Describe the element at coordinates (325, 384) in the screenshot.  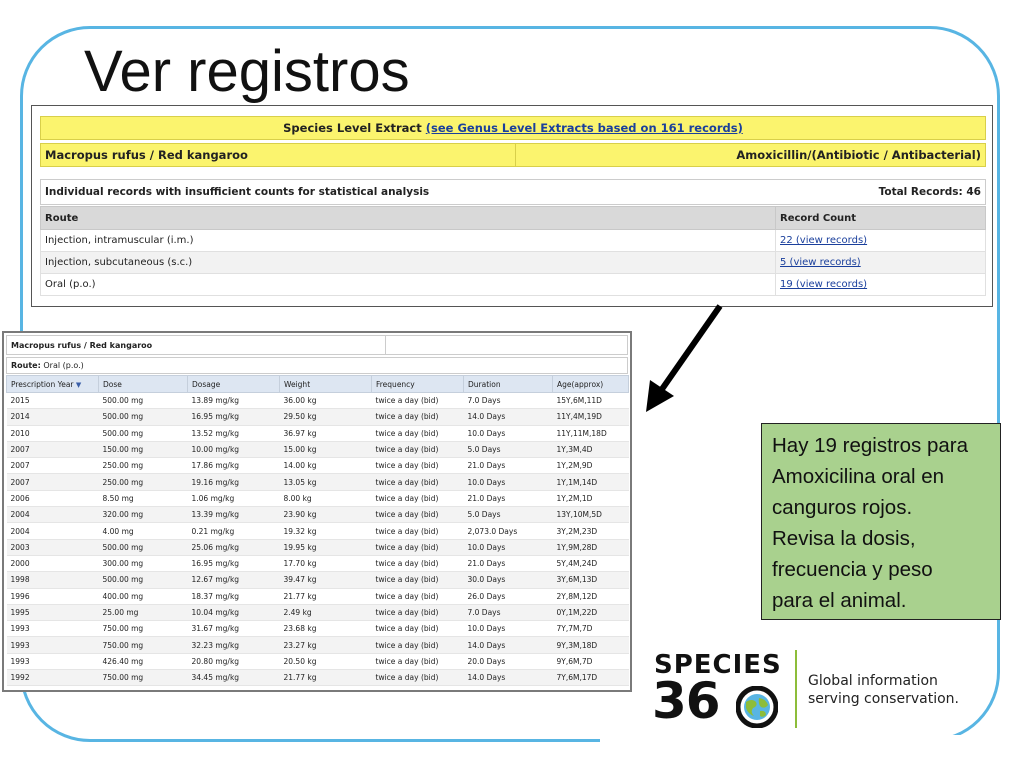
I see `column-header-weight: Weight` at that location.